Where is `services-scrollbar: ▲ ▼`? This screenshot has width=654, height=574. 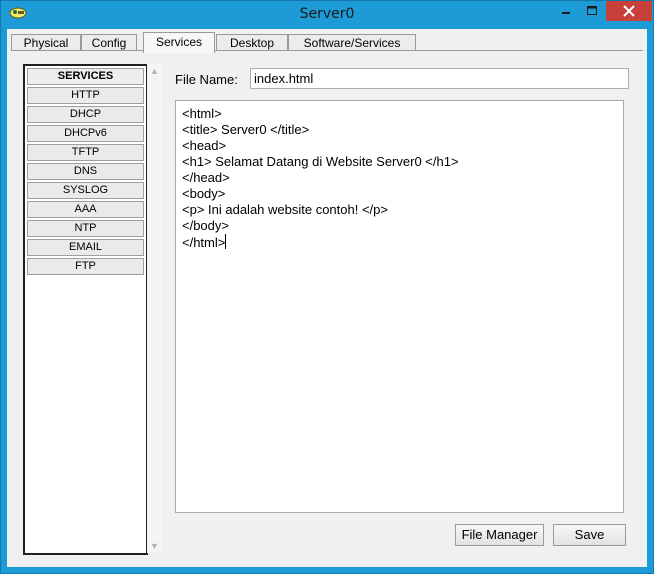
services-scrollbar: ▲ ▼ is located at coordinates (154, 308).